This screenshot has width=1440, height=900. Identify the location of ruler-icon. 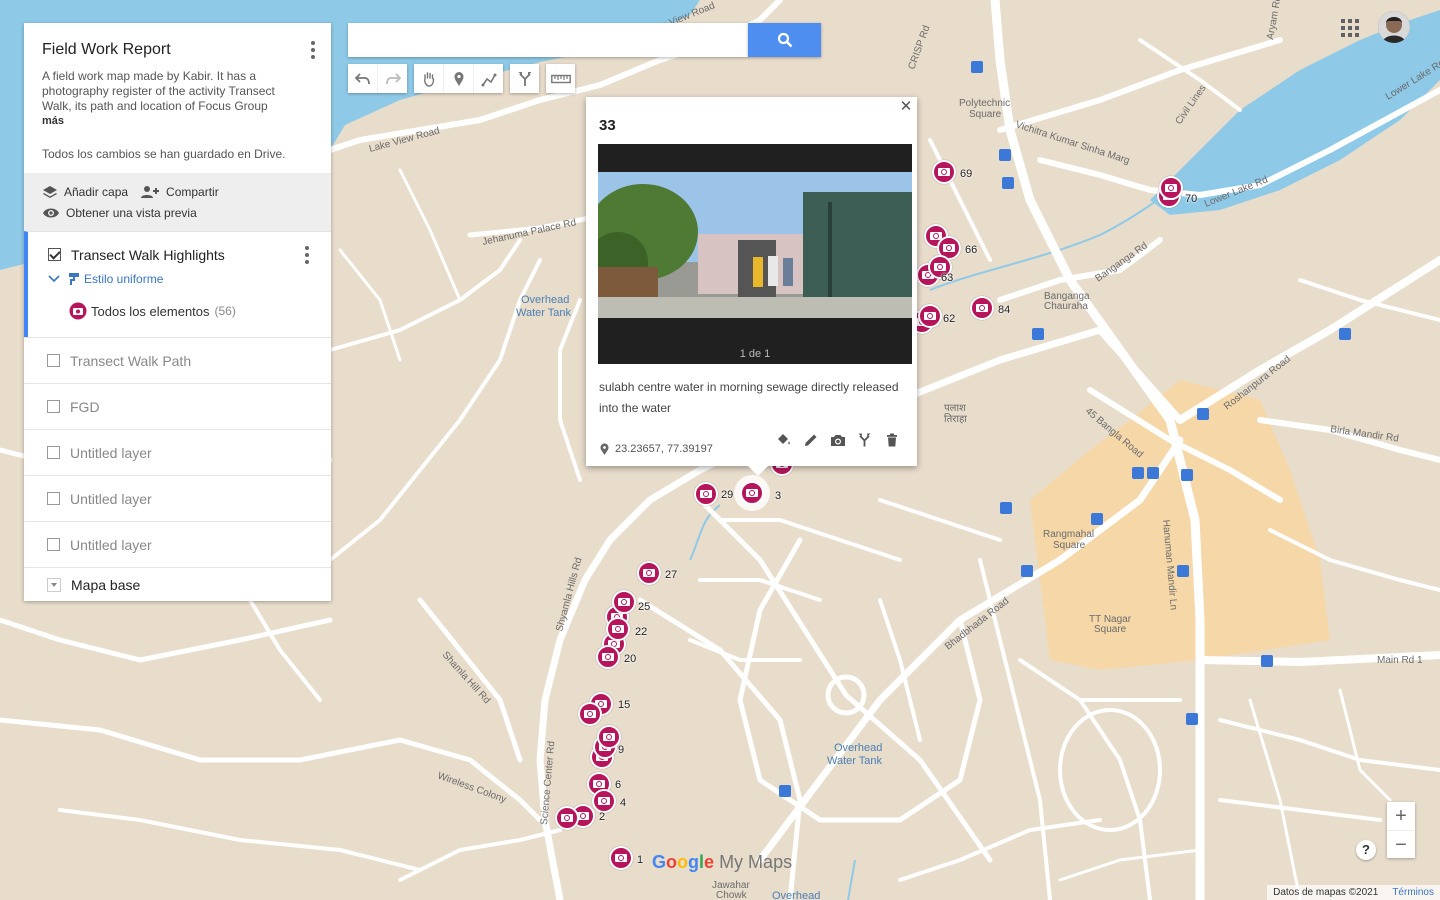
(560, 78).